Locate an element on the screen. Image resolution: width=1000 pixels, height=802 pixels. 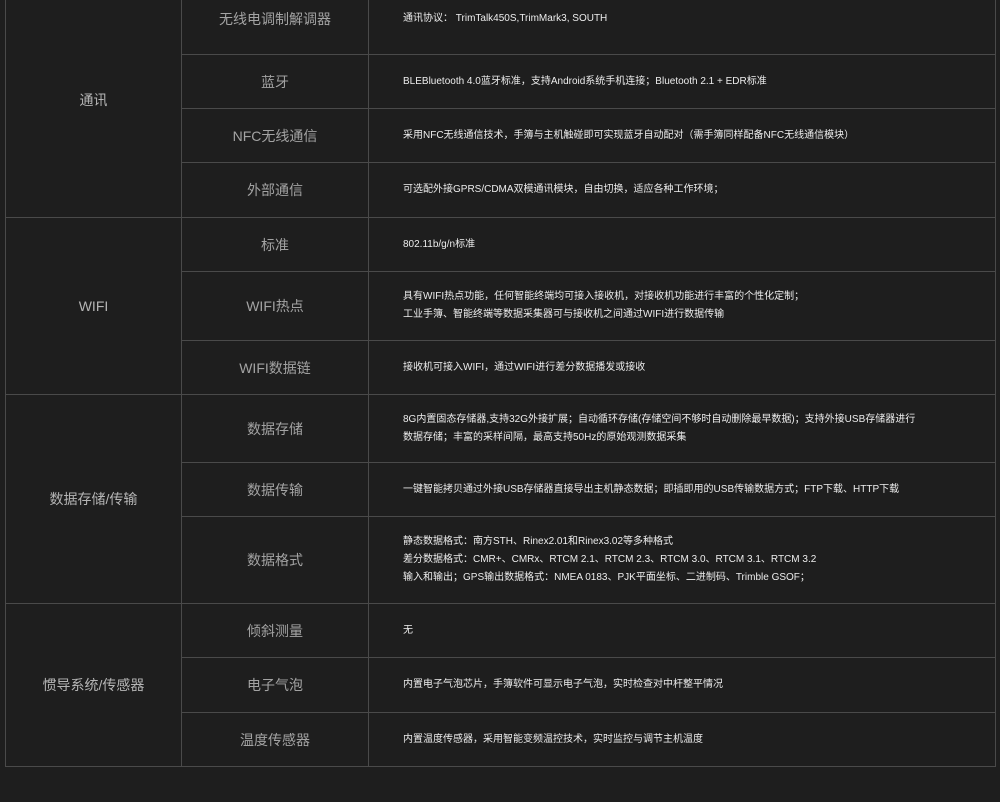
description-line: 802.11b/g/n标准 is located at coordinates (439, 244).